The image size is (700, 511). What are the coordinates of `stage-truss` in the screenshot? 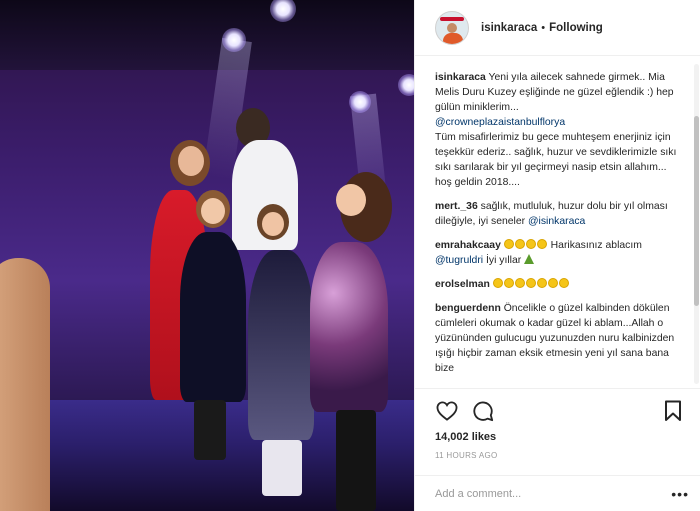 It's located at (207, 35).